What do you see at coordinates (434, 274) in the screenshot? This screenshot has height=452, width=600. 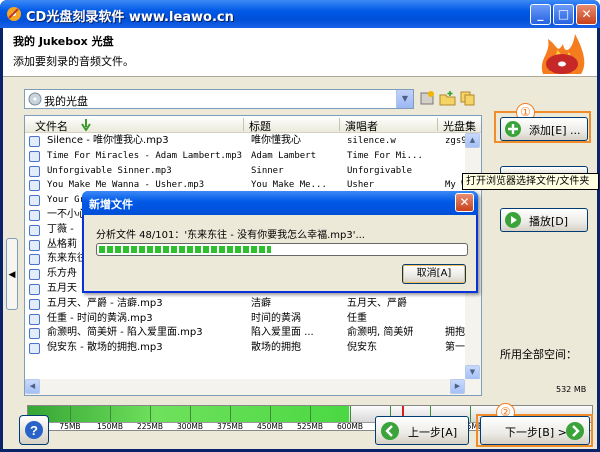 I see `dialog-cancel-button: 取消[A]` at bounding box center [434, 274].